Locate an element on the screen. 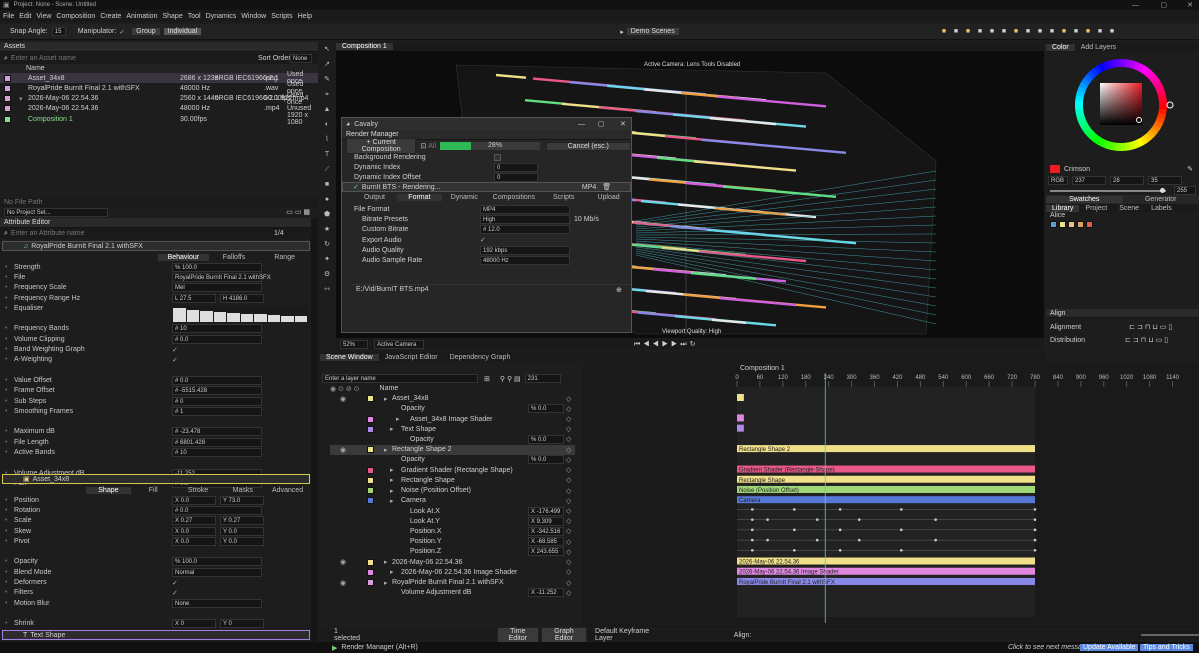 The width and height of the screenshot is (1199, 653). attr-value-field: L 27.5 is located at coordinates (194, 298).